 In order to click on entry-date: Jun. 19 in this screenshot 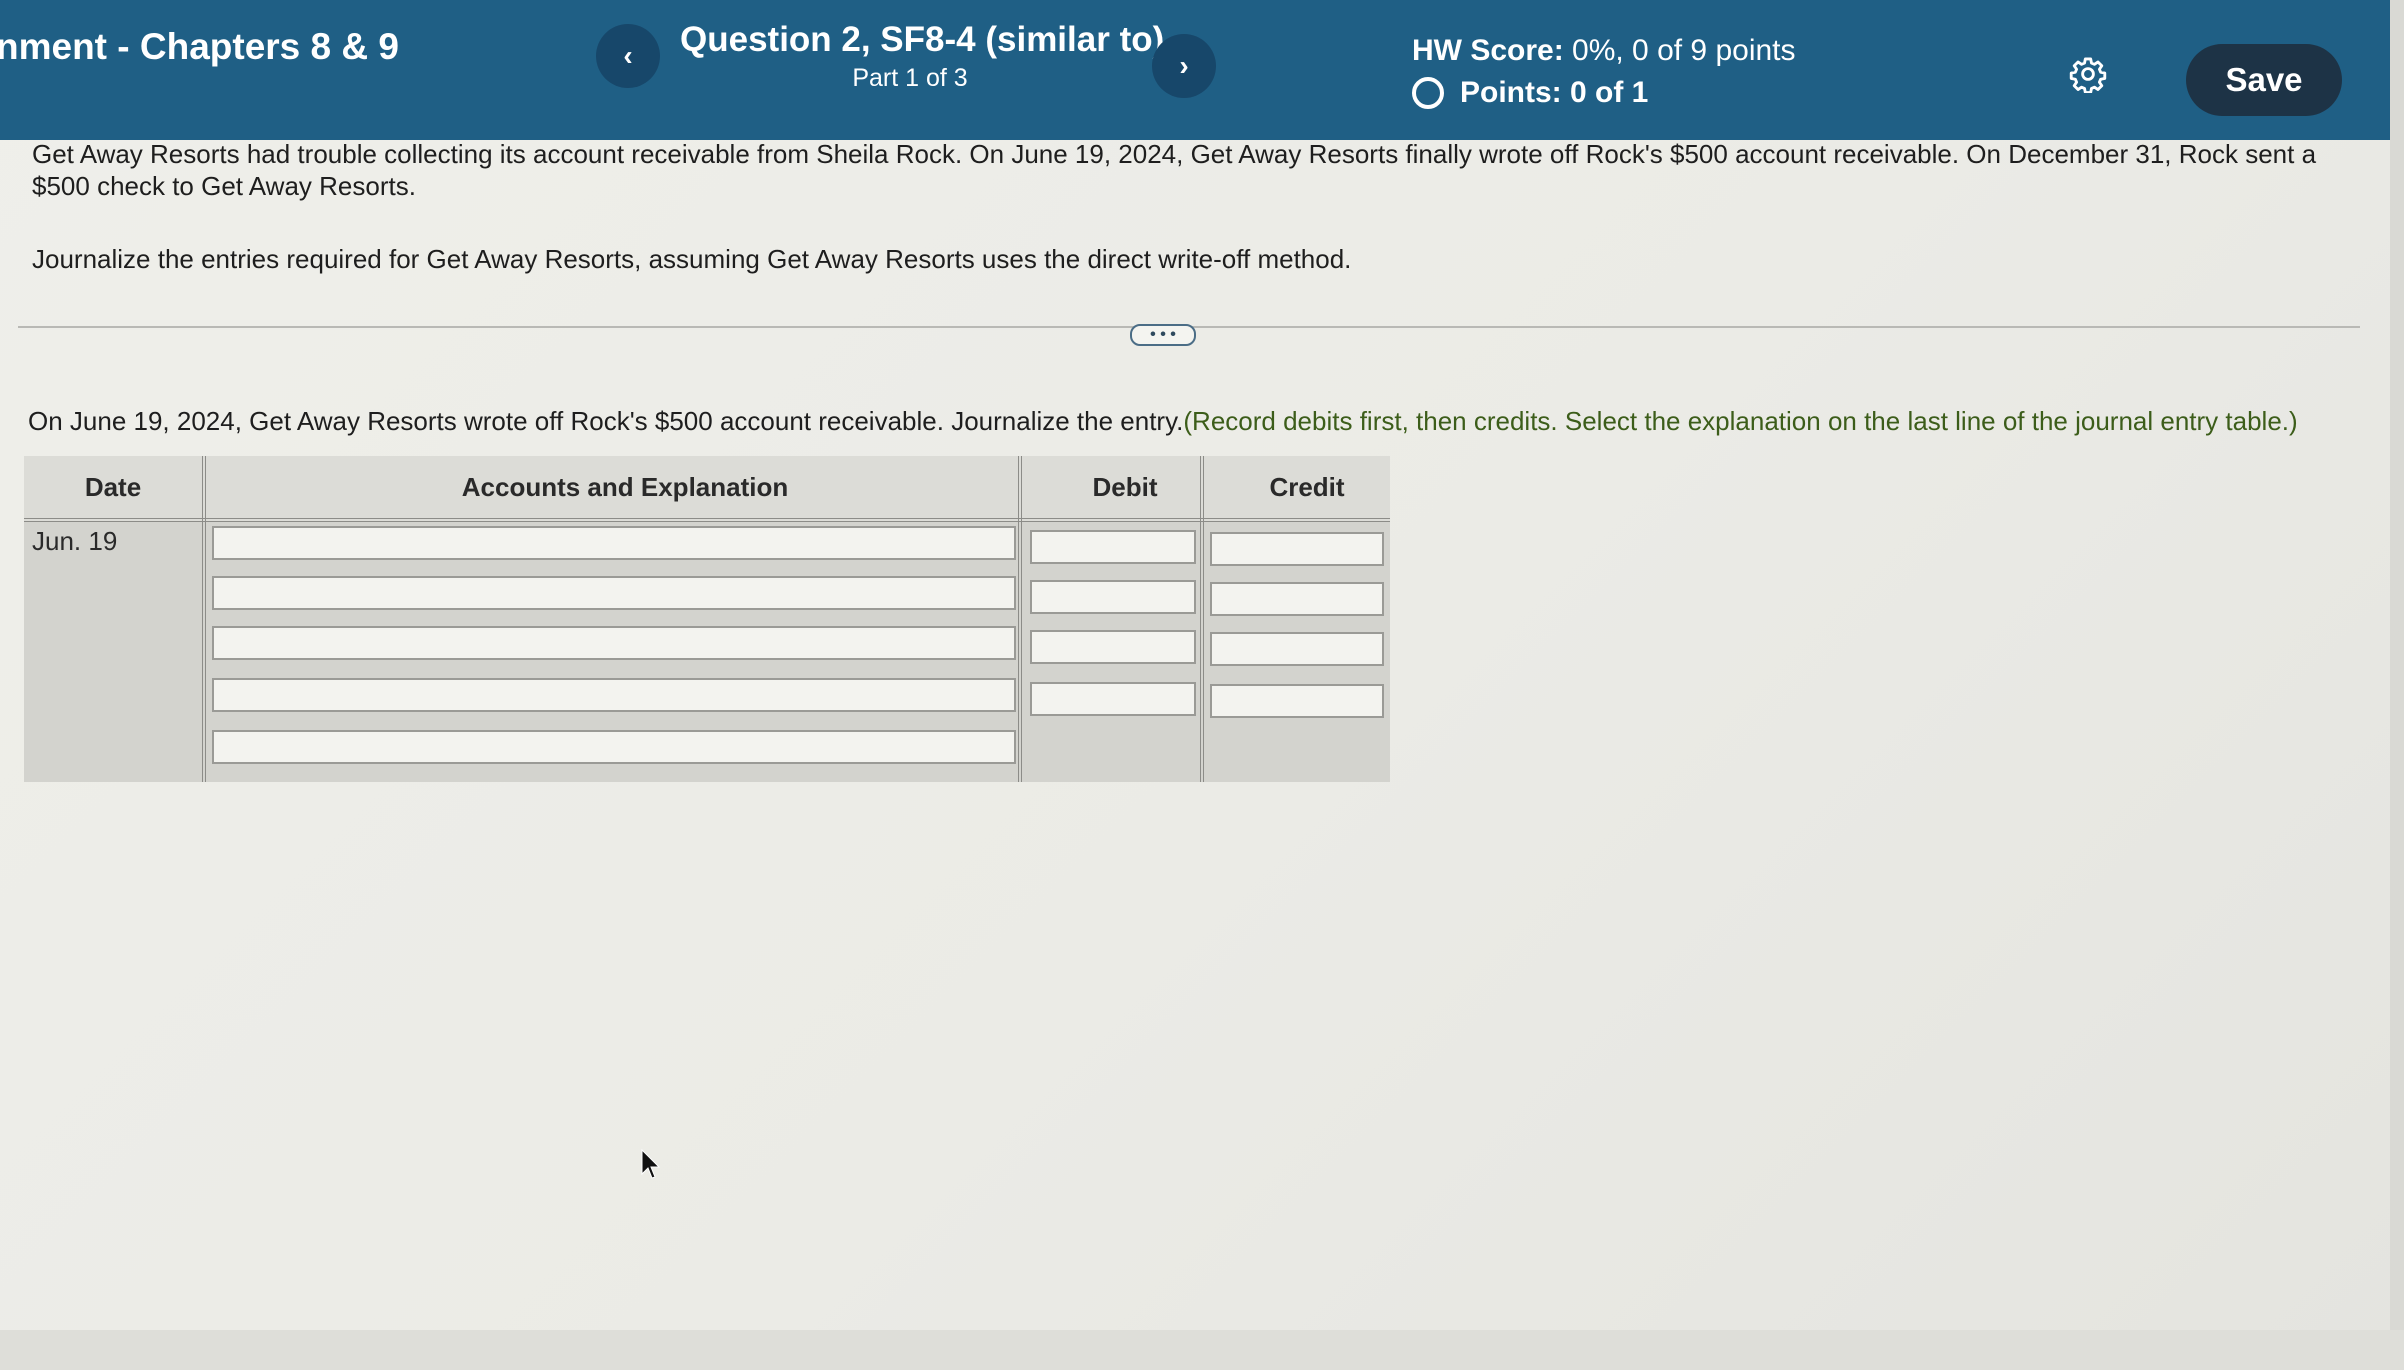, I will do `click(75, 541)`.